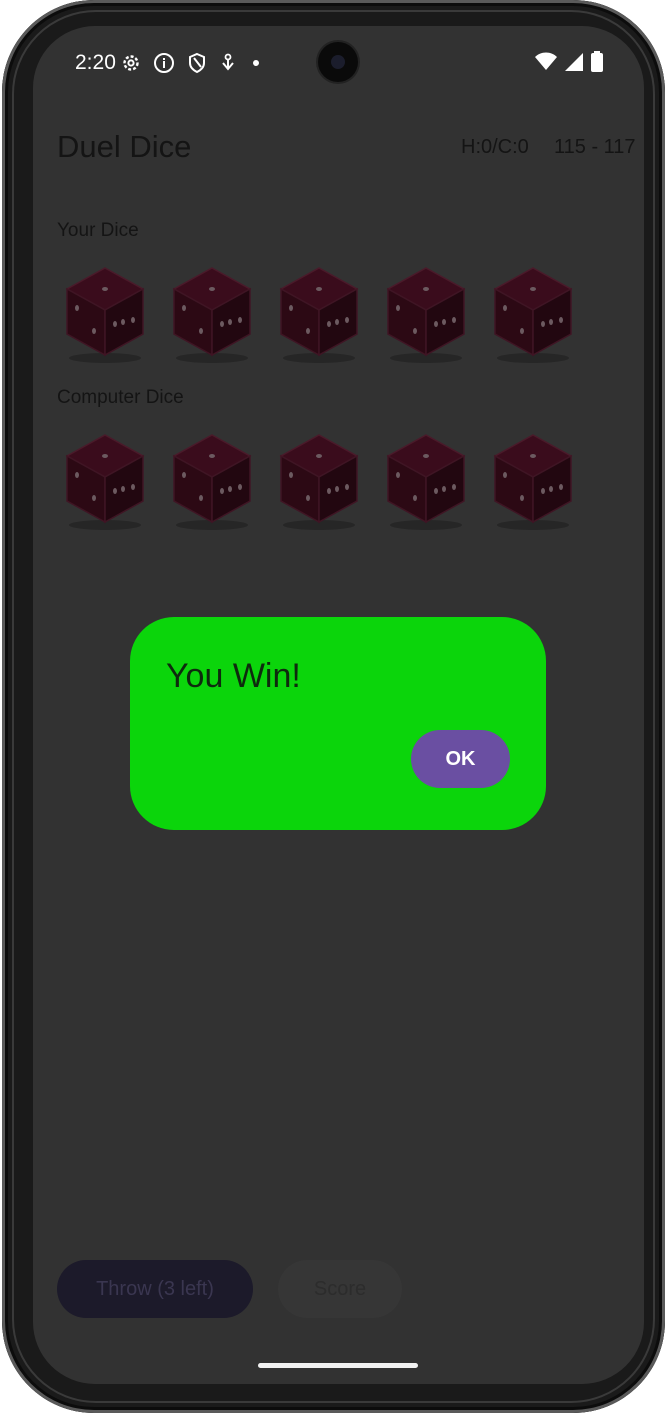 The image size is (667, 1413). I want to click on shield-icon, so click(197, 63).